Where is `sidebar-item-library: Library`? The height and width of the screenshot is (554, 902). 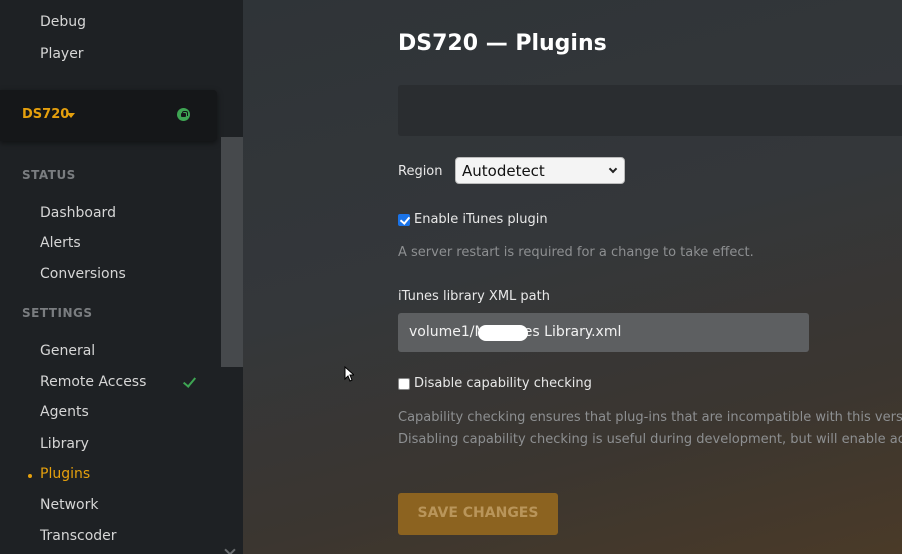 sidebar-item-library: Library is located at coordinates (64, 444).